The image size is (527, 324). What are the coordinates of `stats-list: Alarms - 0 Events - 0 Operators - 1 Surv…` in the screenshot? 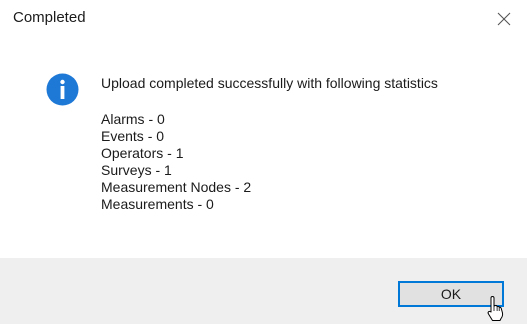 It's located at (176, 162).